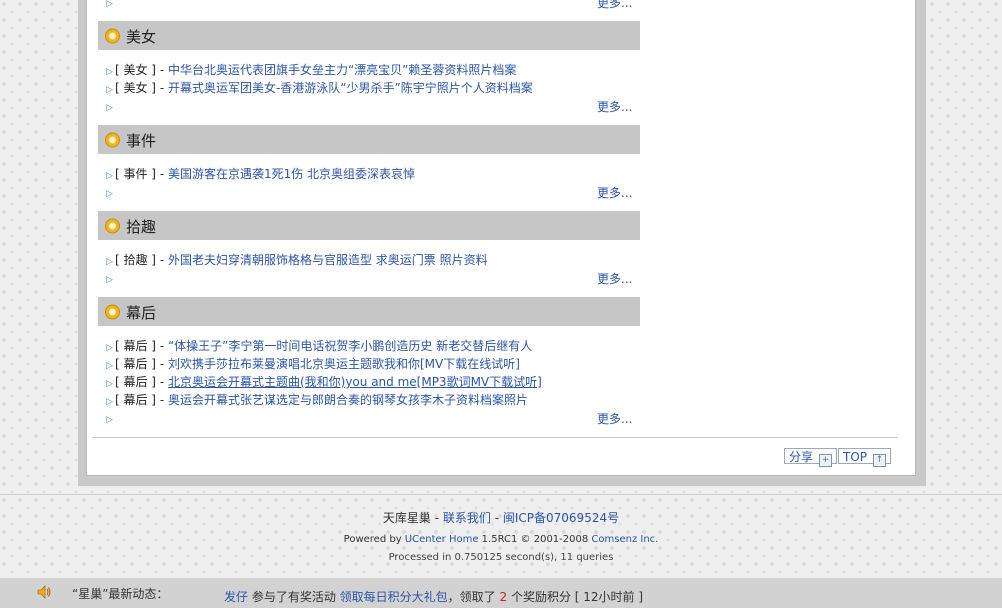 This screenshot has height=608, width=1002. What do you see at coordinates (369, 311) in the screenshot?
I see `section-header-muhou: 幕后` at bounding box center [369, 311].